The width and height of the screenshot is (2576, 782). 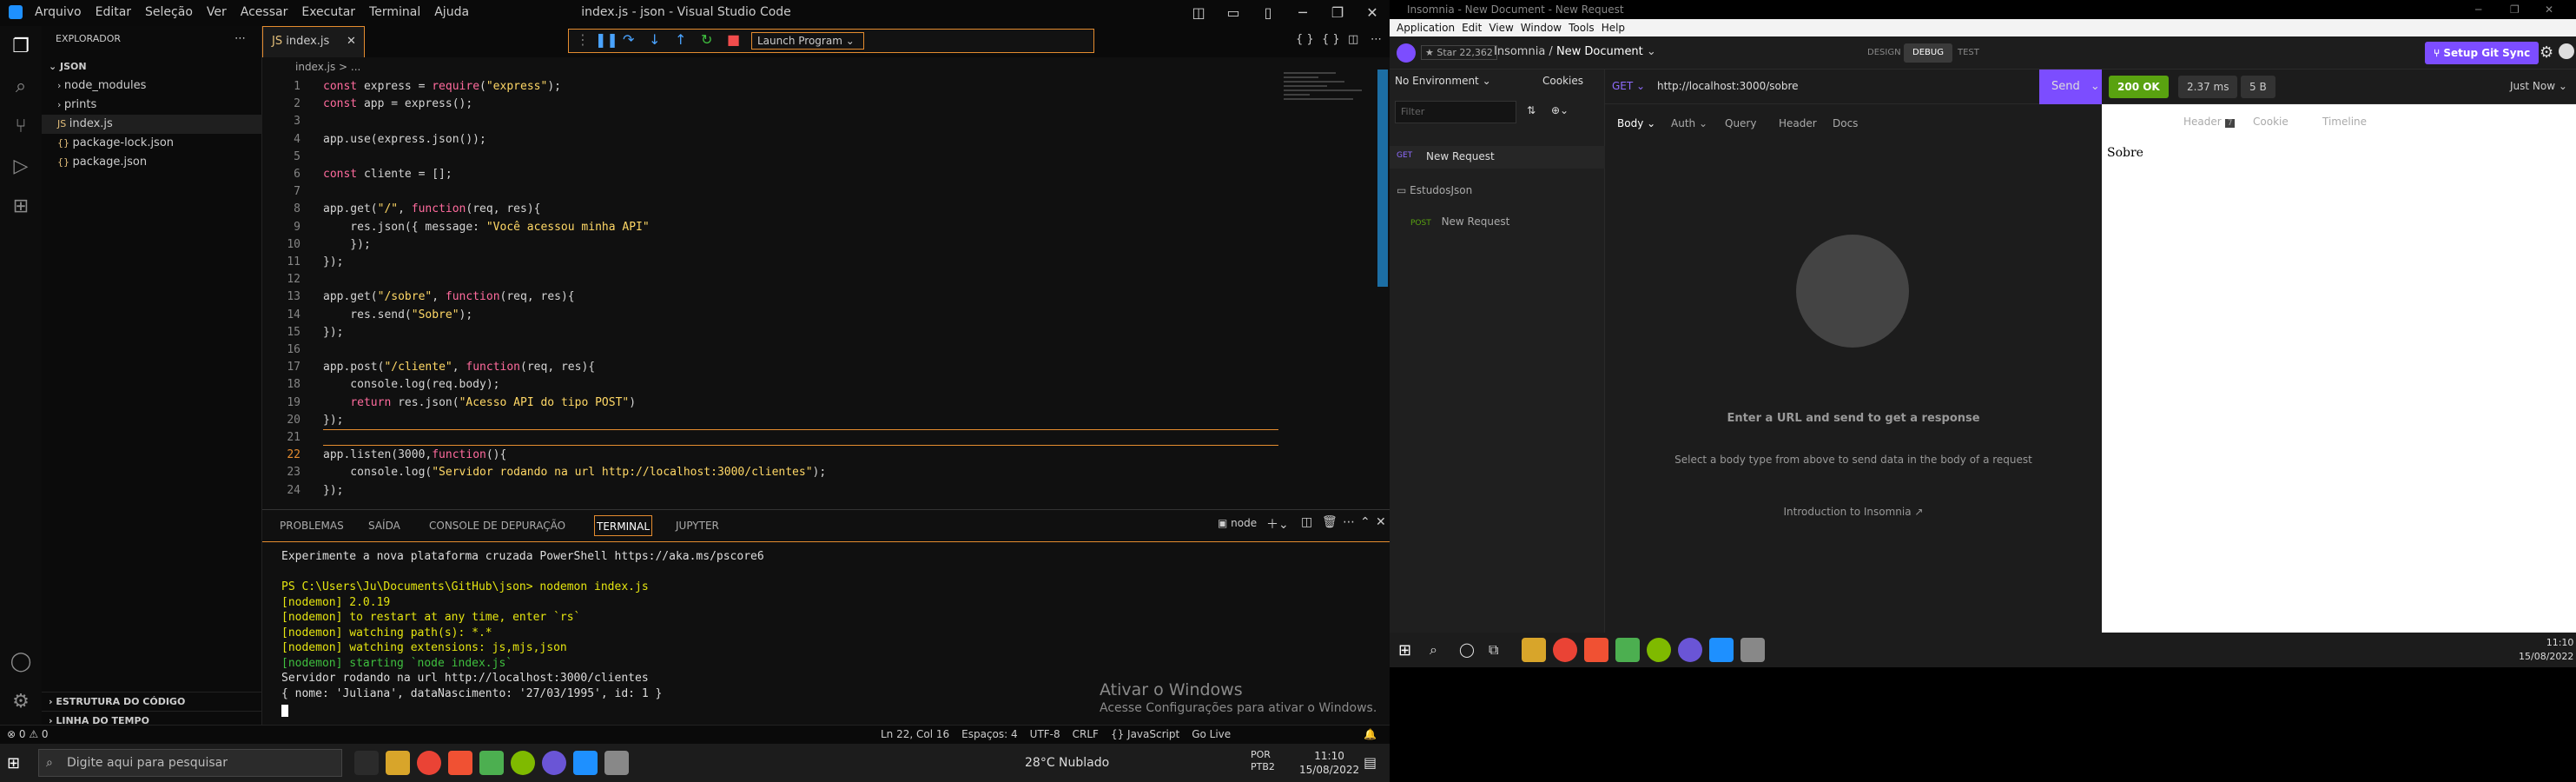 What do you see at coordinates (1467, 650) in the screenshot?
I see `cortana-icon: ◯` at bounding box center [1467, 650].